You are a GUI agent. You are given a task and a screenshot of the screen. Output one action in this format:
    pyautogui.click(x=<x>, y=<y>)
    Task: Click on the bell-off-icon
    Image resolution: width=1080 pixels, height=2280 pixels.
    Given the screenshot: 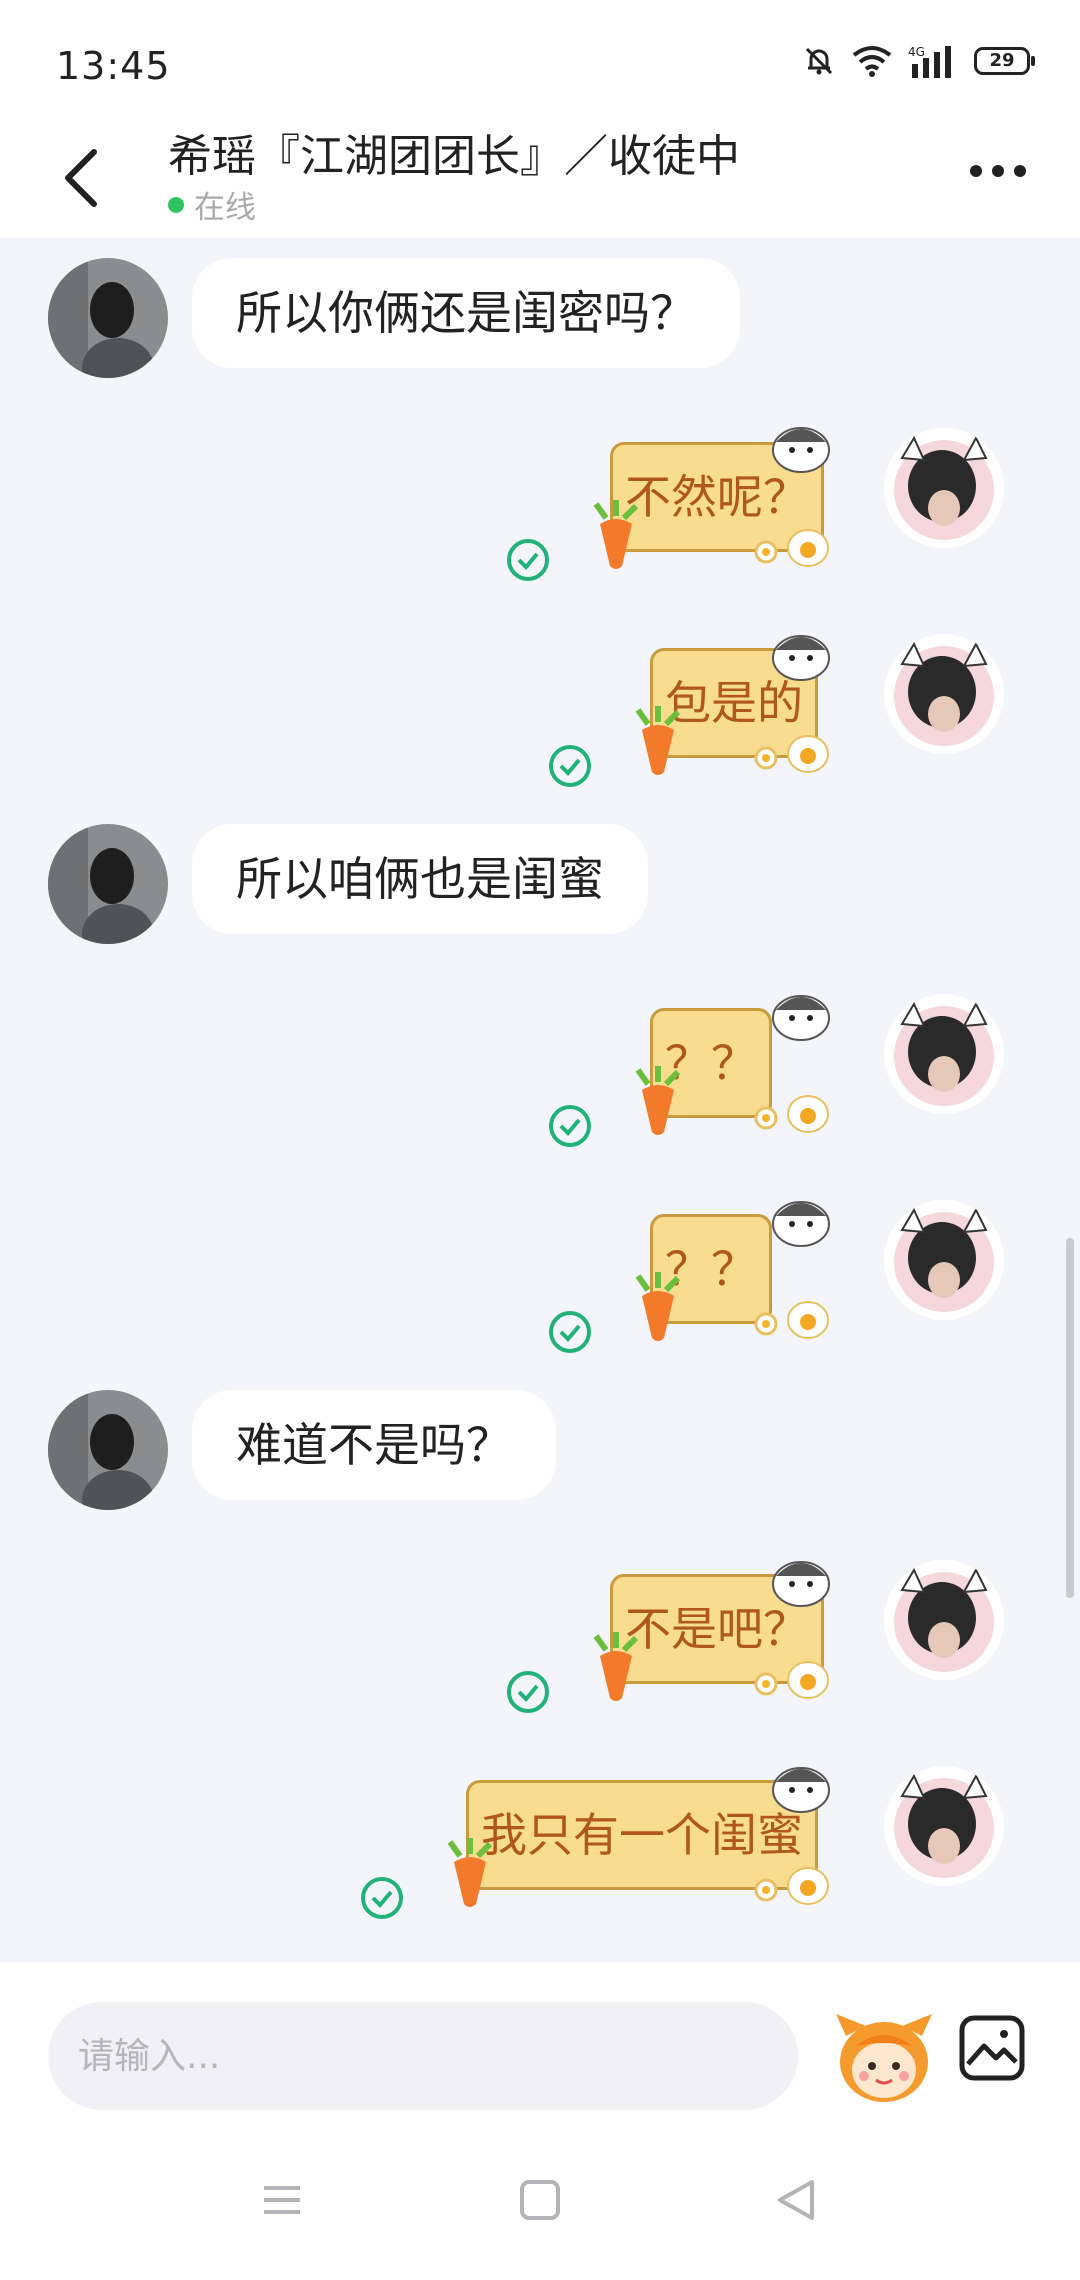 What is the action you would take?
    pyautogui.click(x=819, y=61)
    